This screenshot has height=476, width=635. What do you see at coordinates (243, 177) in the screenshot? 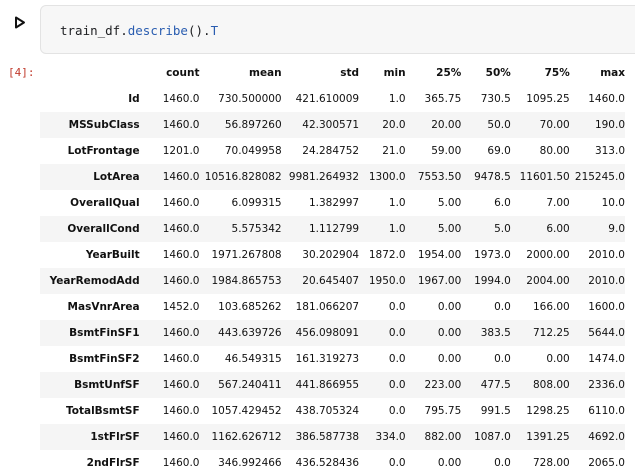
I see `table-cell: 10516.828082` at bounding box center [243, 177].